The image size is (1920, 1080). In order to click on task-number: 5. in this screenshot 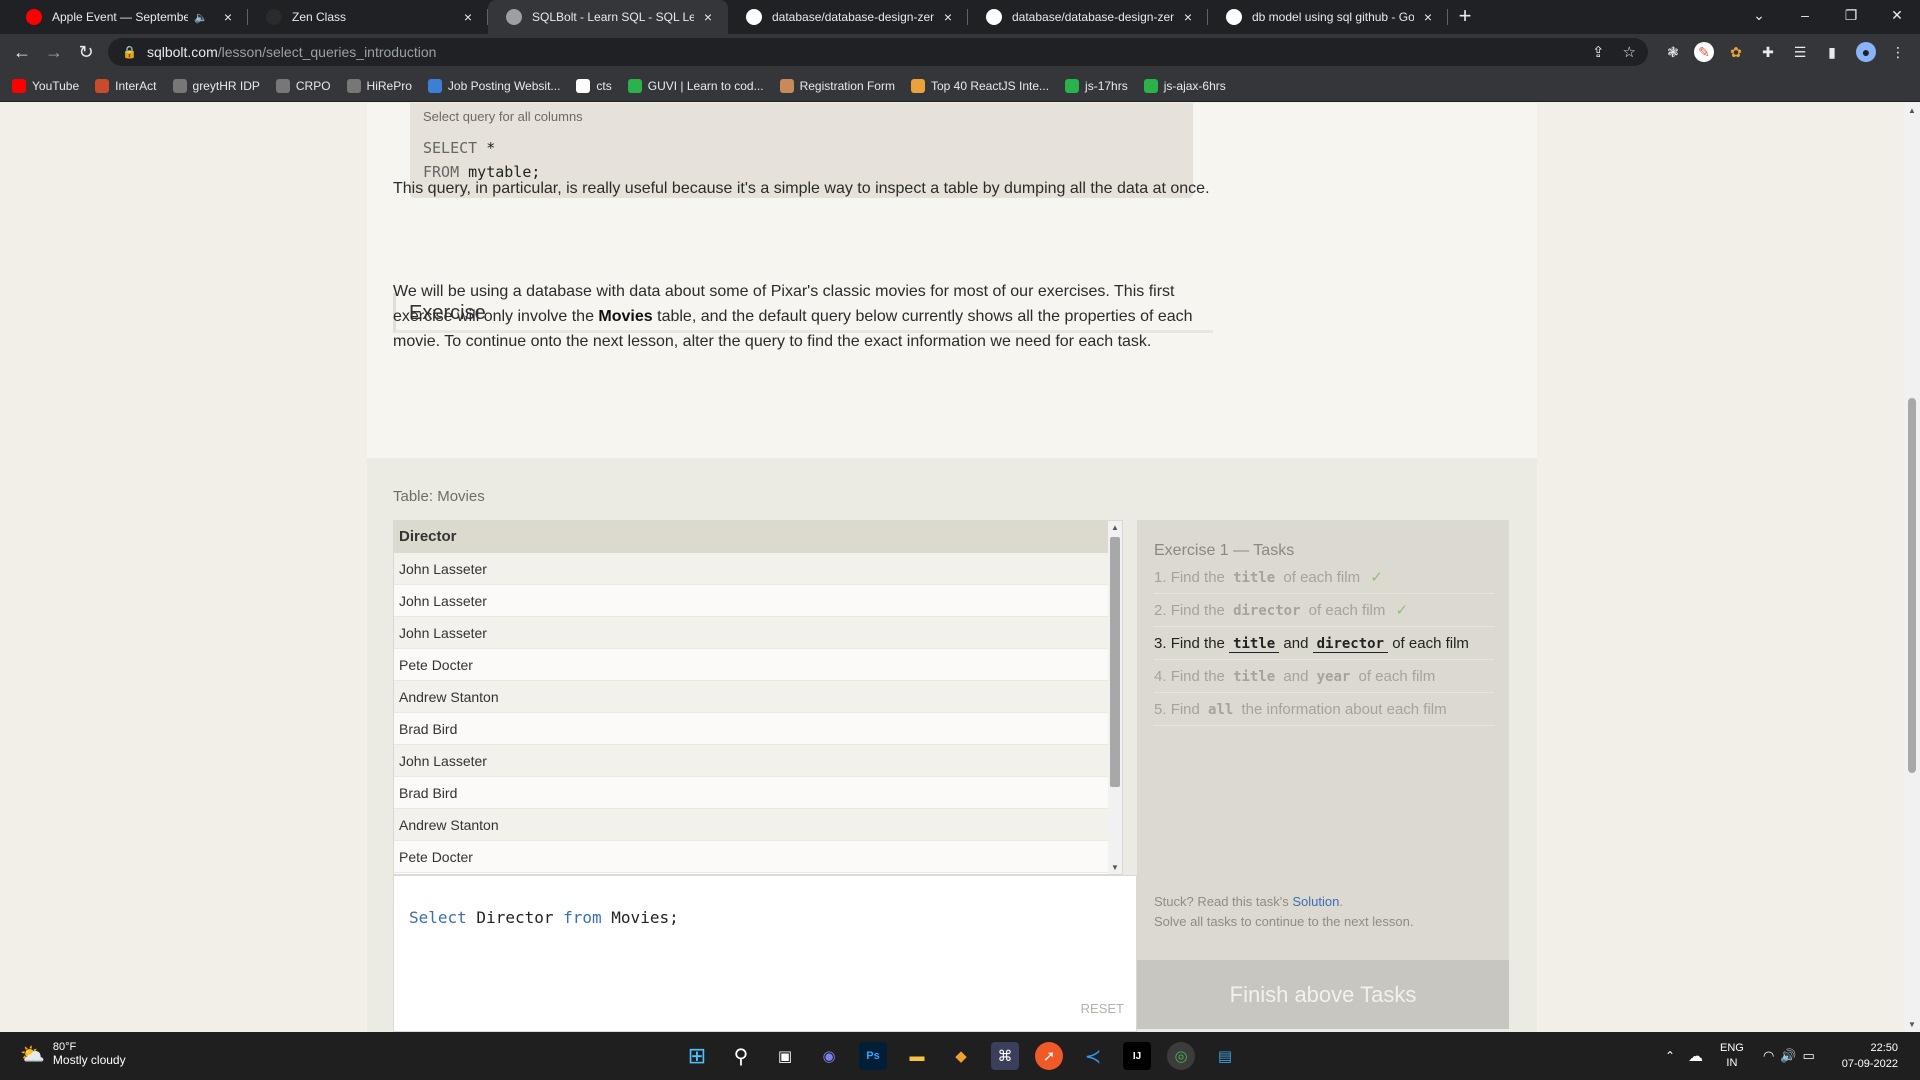, I will do `click(1160, 709)`.